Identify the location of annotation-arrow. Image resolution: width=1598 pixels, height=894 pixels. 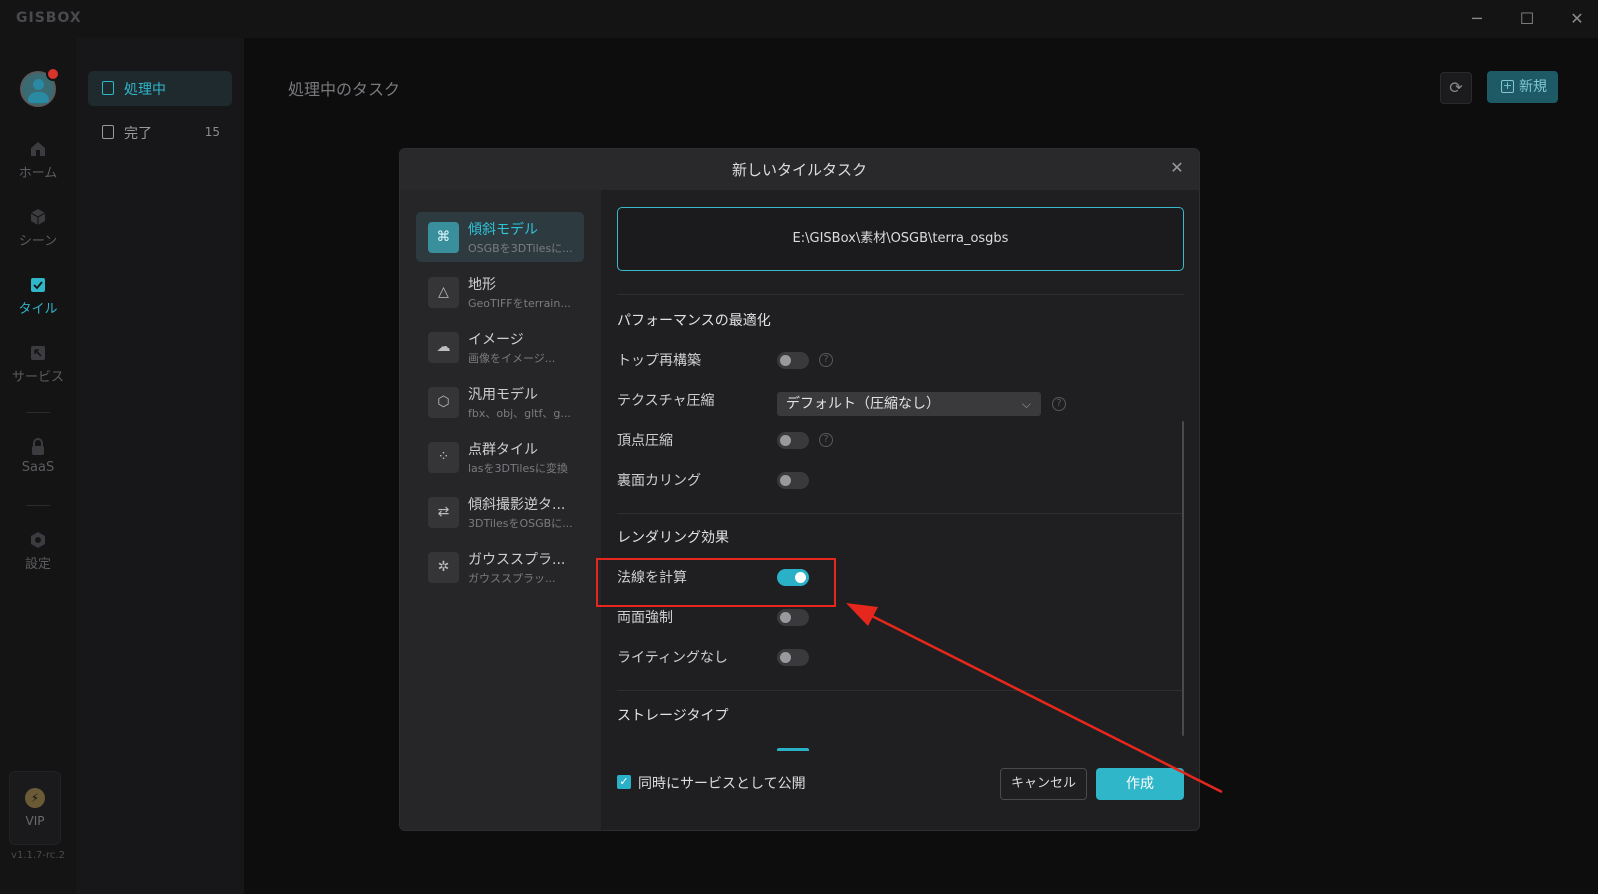
(1034, 698).